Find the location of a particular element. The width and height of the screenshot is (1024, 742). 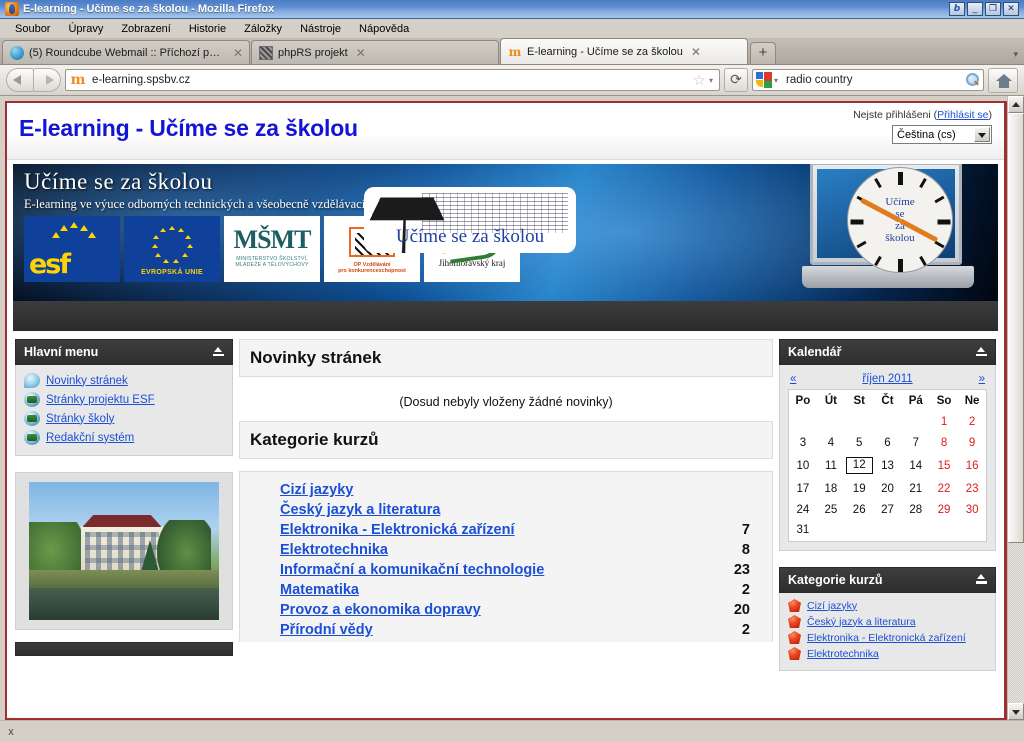

close-icon: x is located at coordinates (11, 732).